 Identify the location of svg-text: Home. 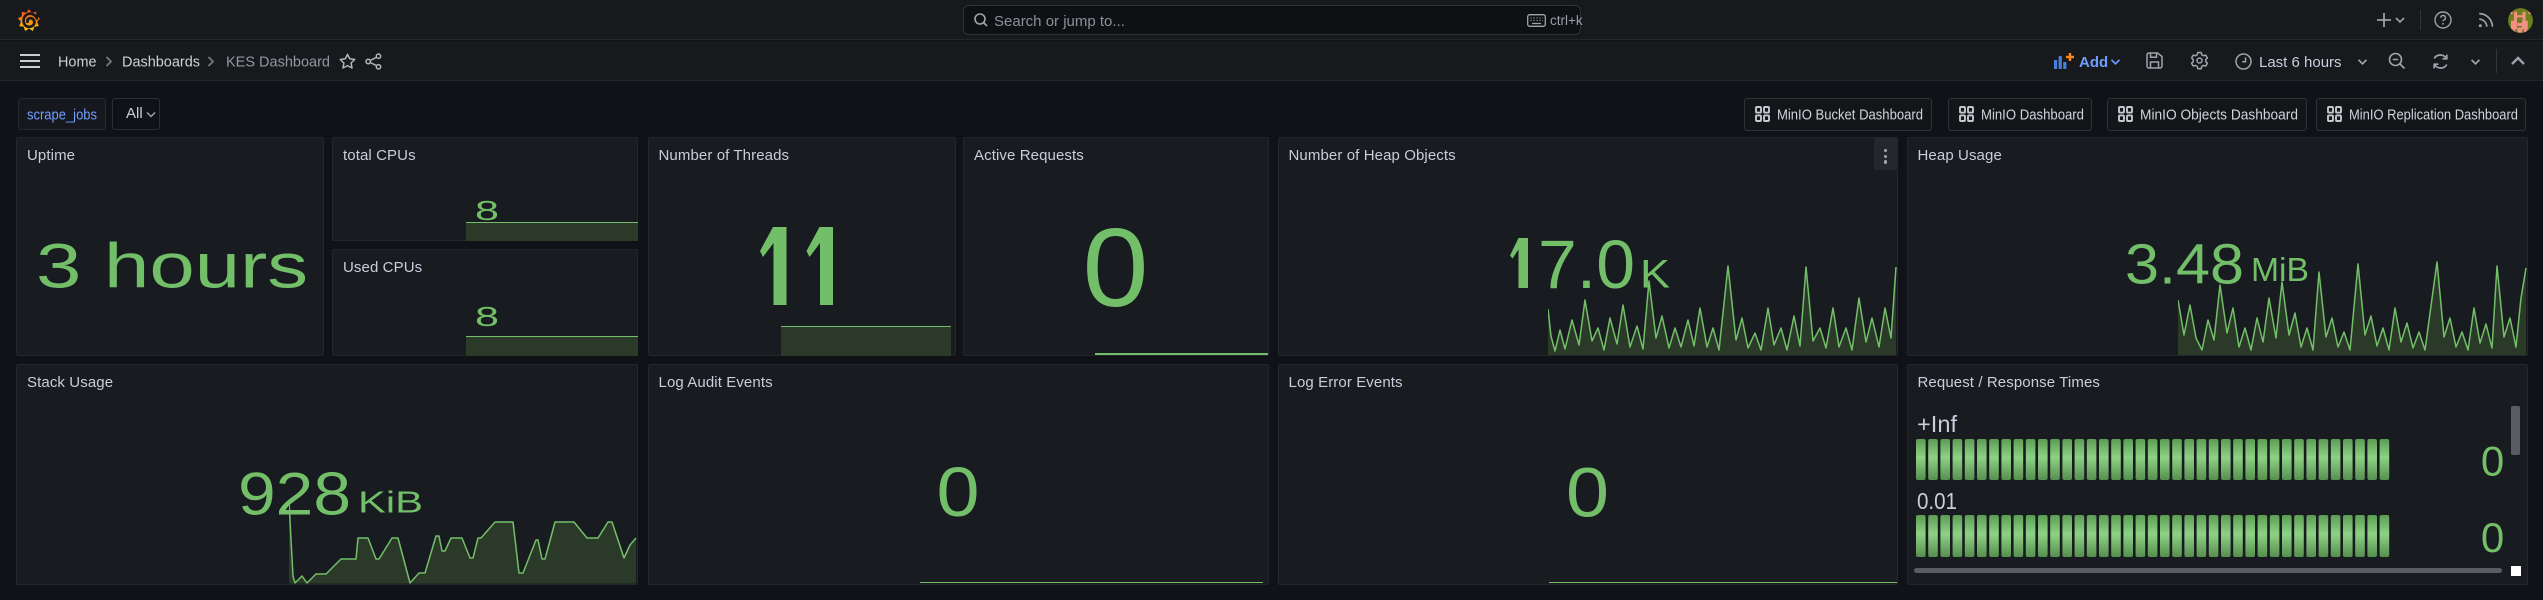
(77, 61).